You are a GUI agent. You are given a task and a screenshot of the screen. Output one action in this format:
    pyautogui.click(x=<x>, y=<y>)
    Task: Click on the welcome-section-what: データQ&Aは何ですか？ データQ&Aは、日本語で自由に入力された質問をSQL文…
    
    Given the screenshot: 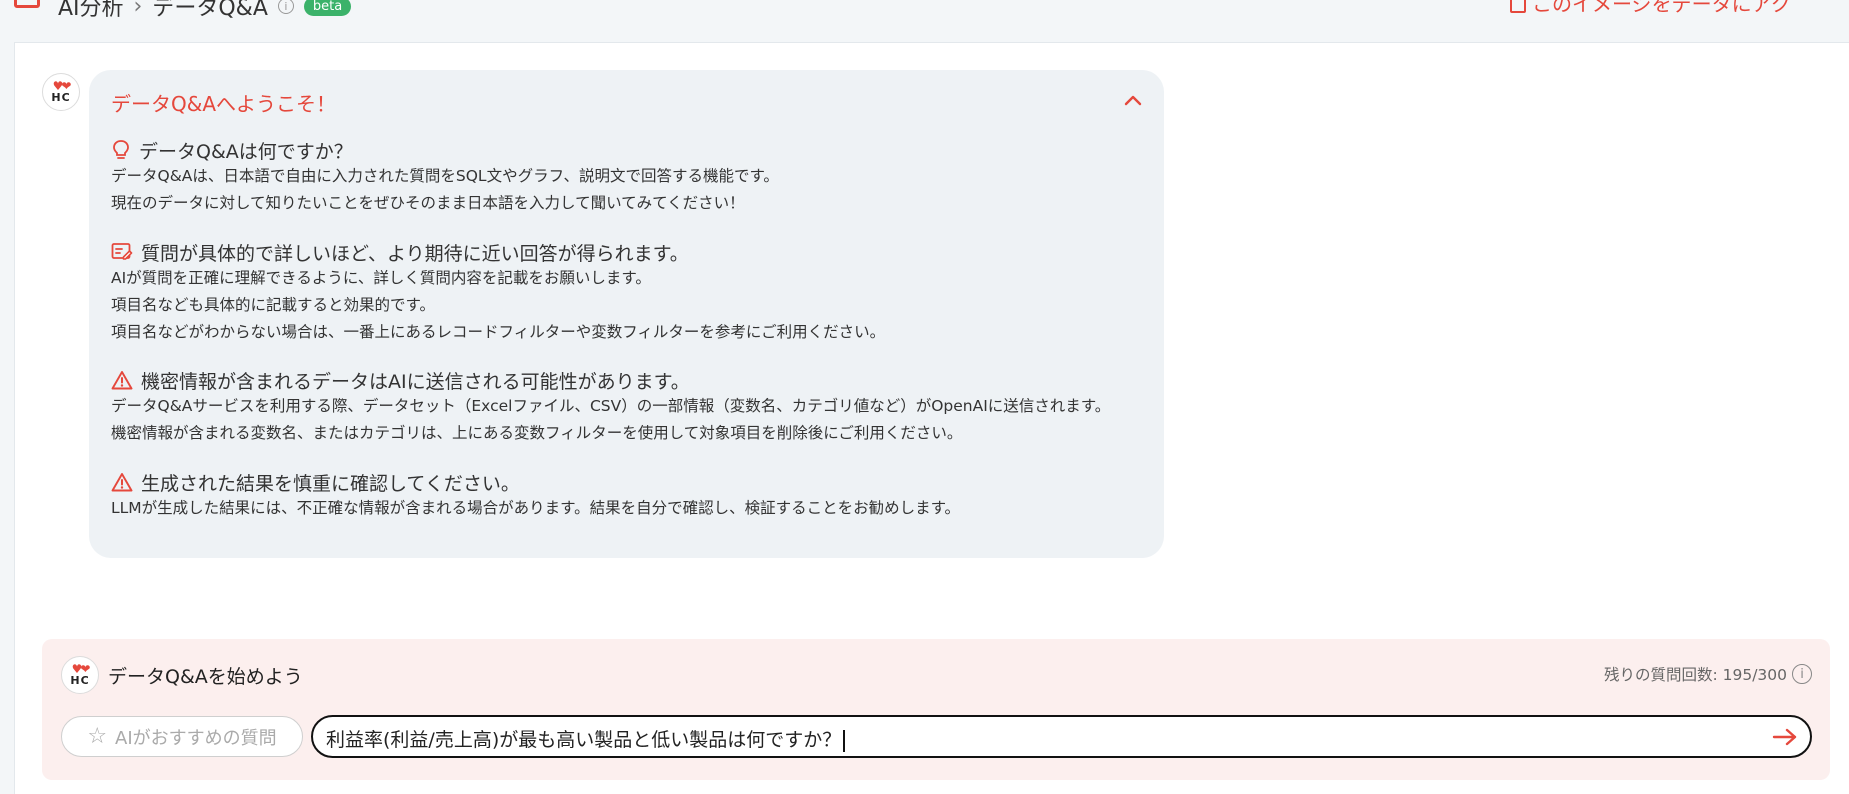 What is the action you would take?
    pyautogui.click(x=445, y=177)
    